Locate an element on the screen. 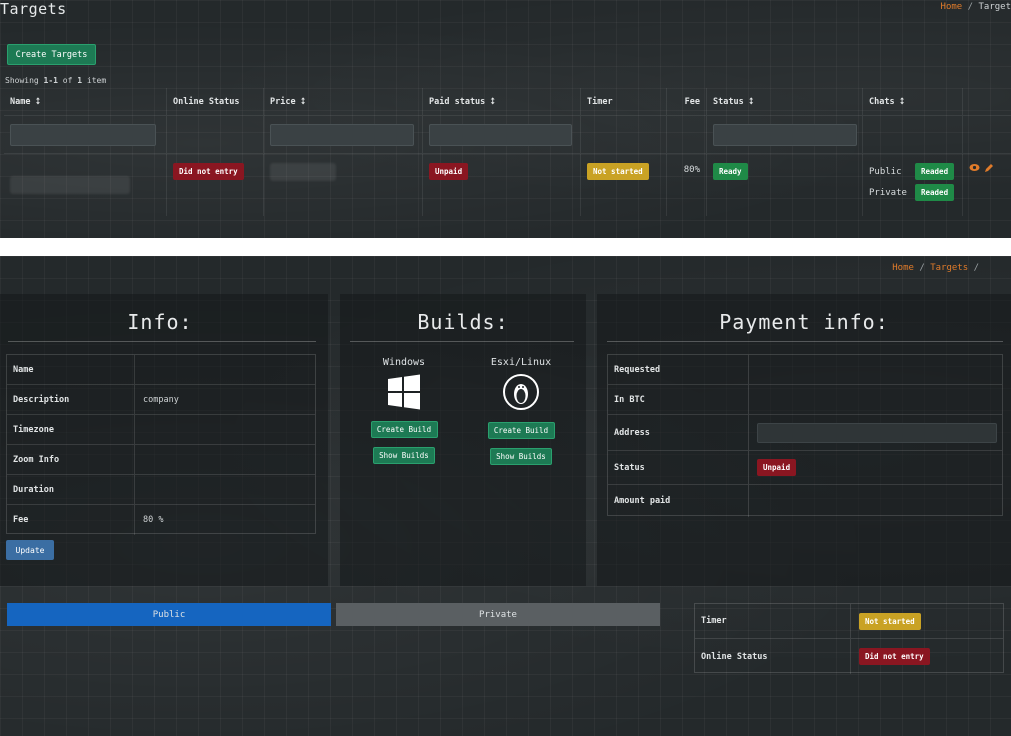 This screenshot has width=1011, height=736. linux-create-build-button: Create Build is located at coordinates (521, 430).